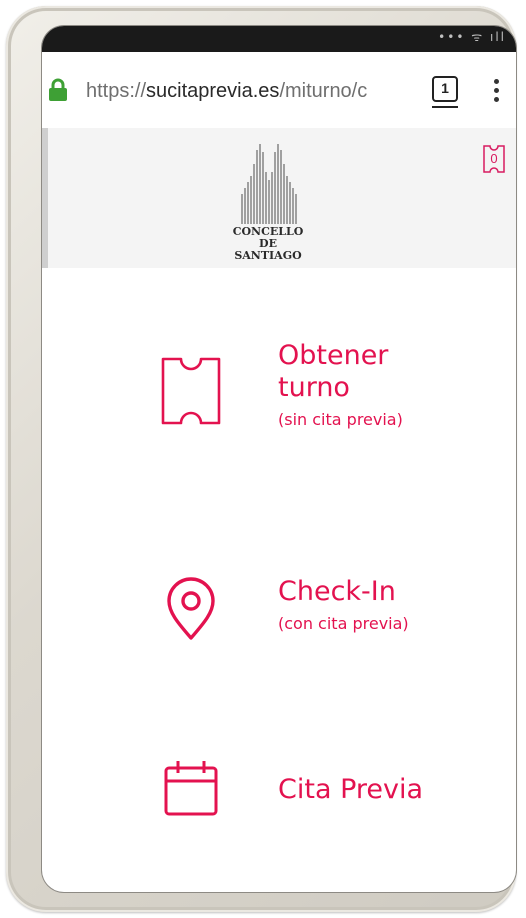 The image size is (526, 918). I want to click on concello-logo: CONCELLO DE SANTIAGO, so click(268, 202).